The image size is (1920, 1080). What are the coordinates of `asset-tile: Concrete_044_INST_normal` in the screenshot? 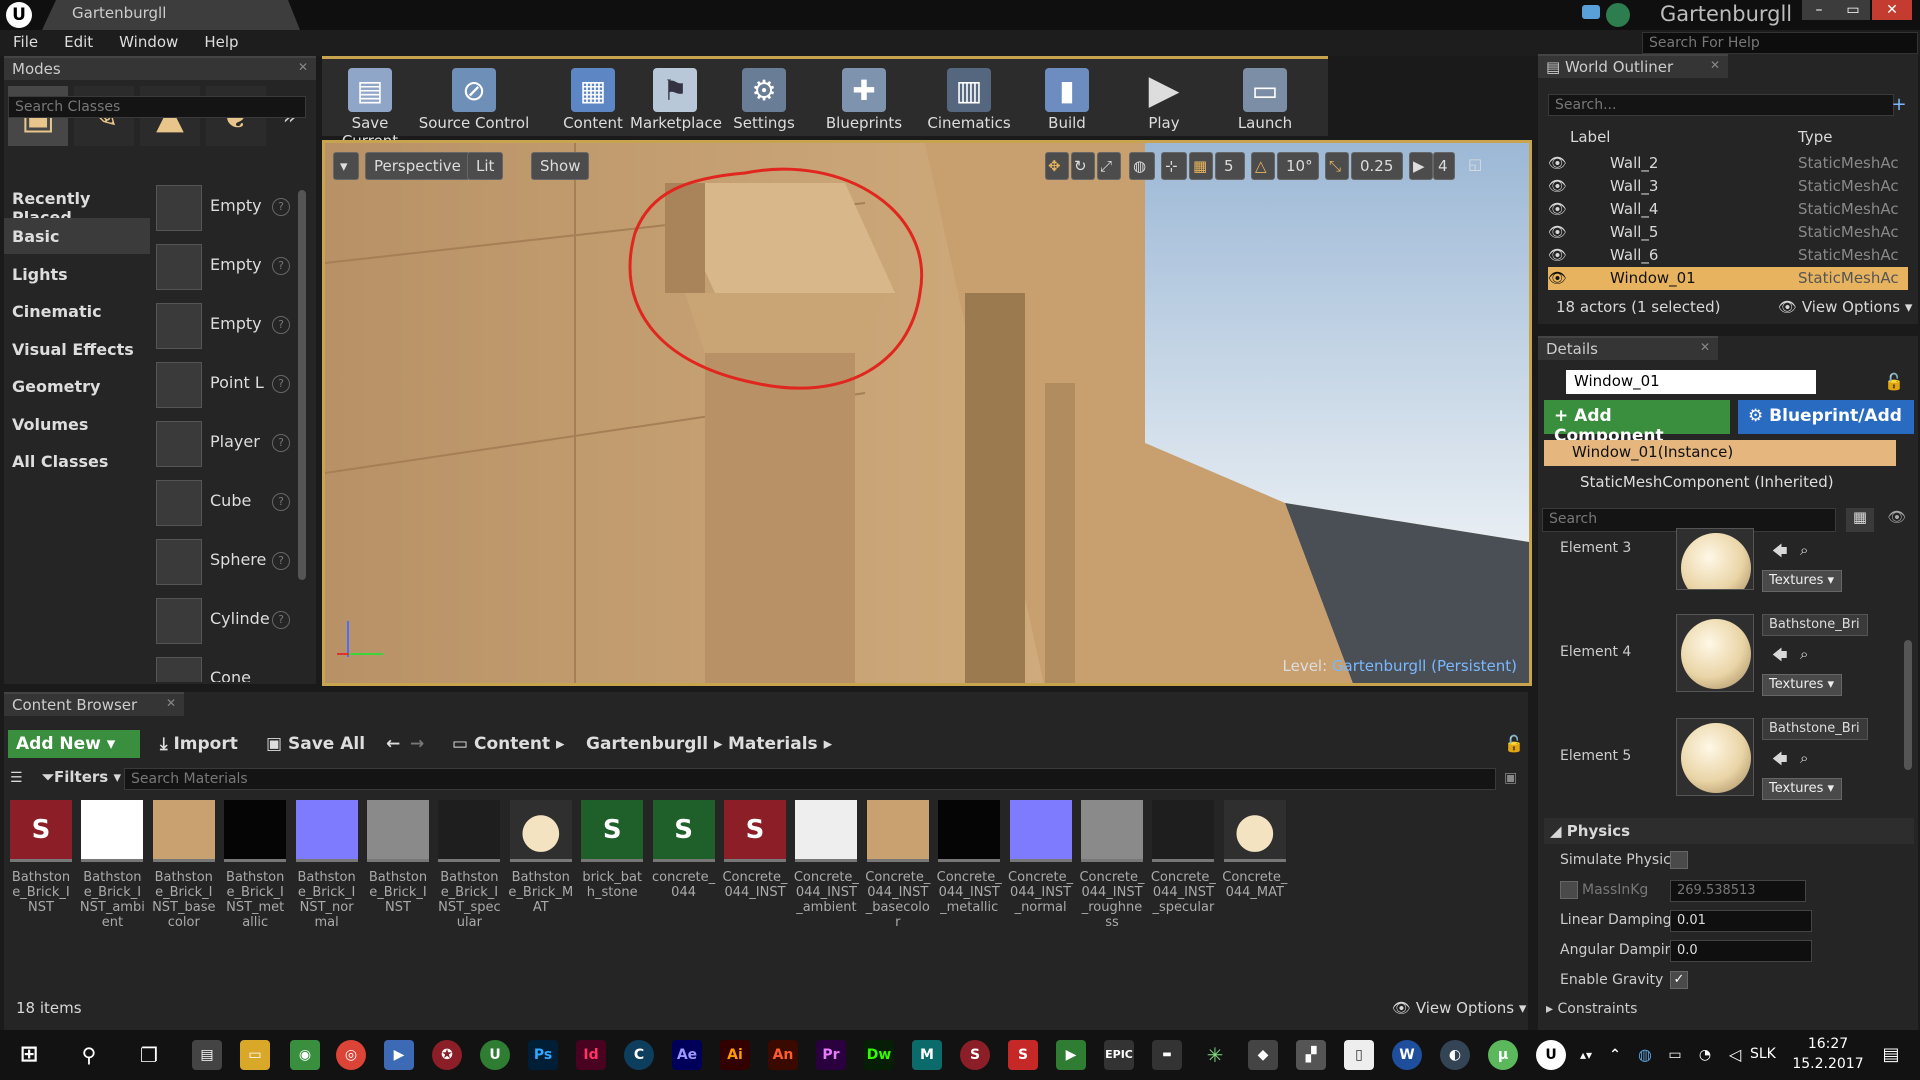 It's located at (1041, 857).